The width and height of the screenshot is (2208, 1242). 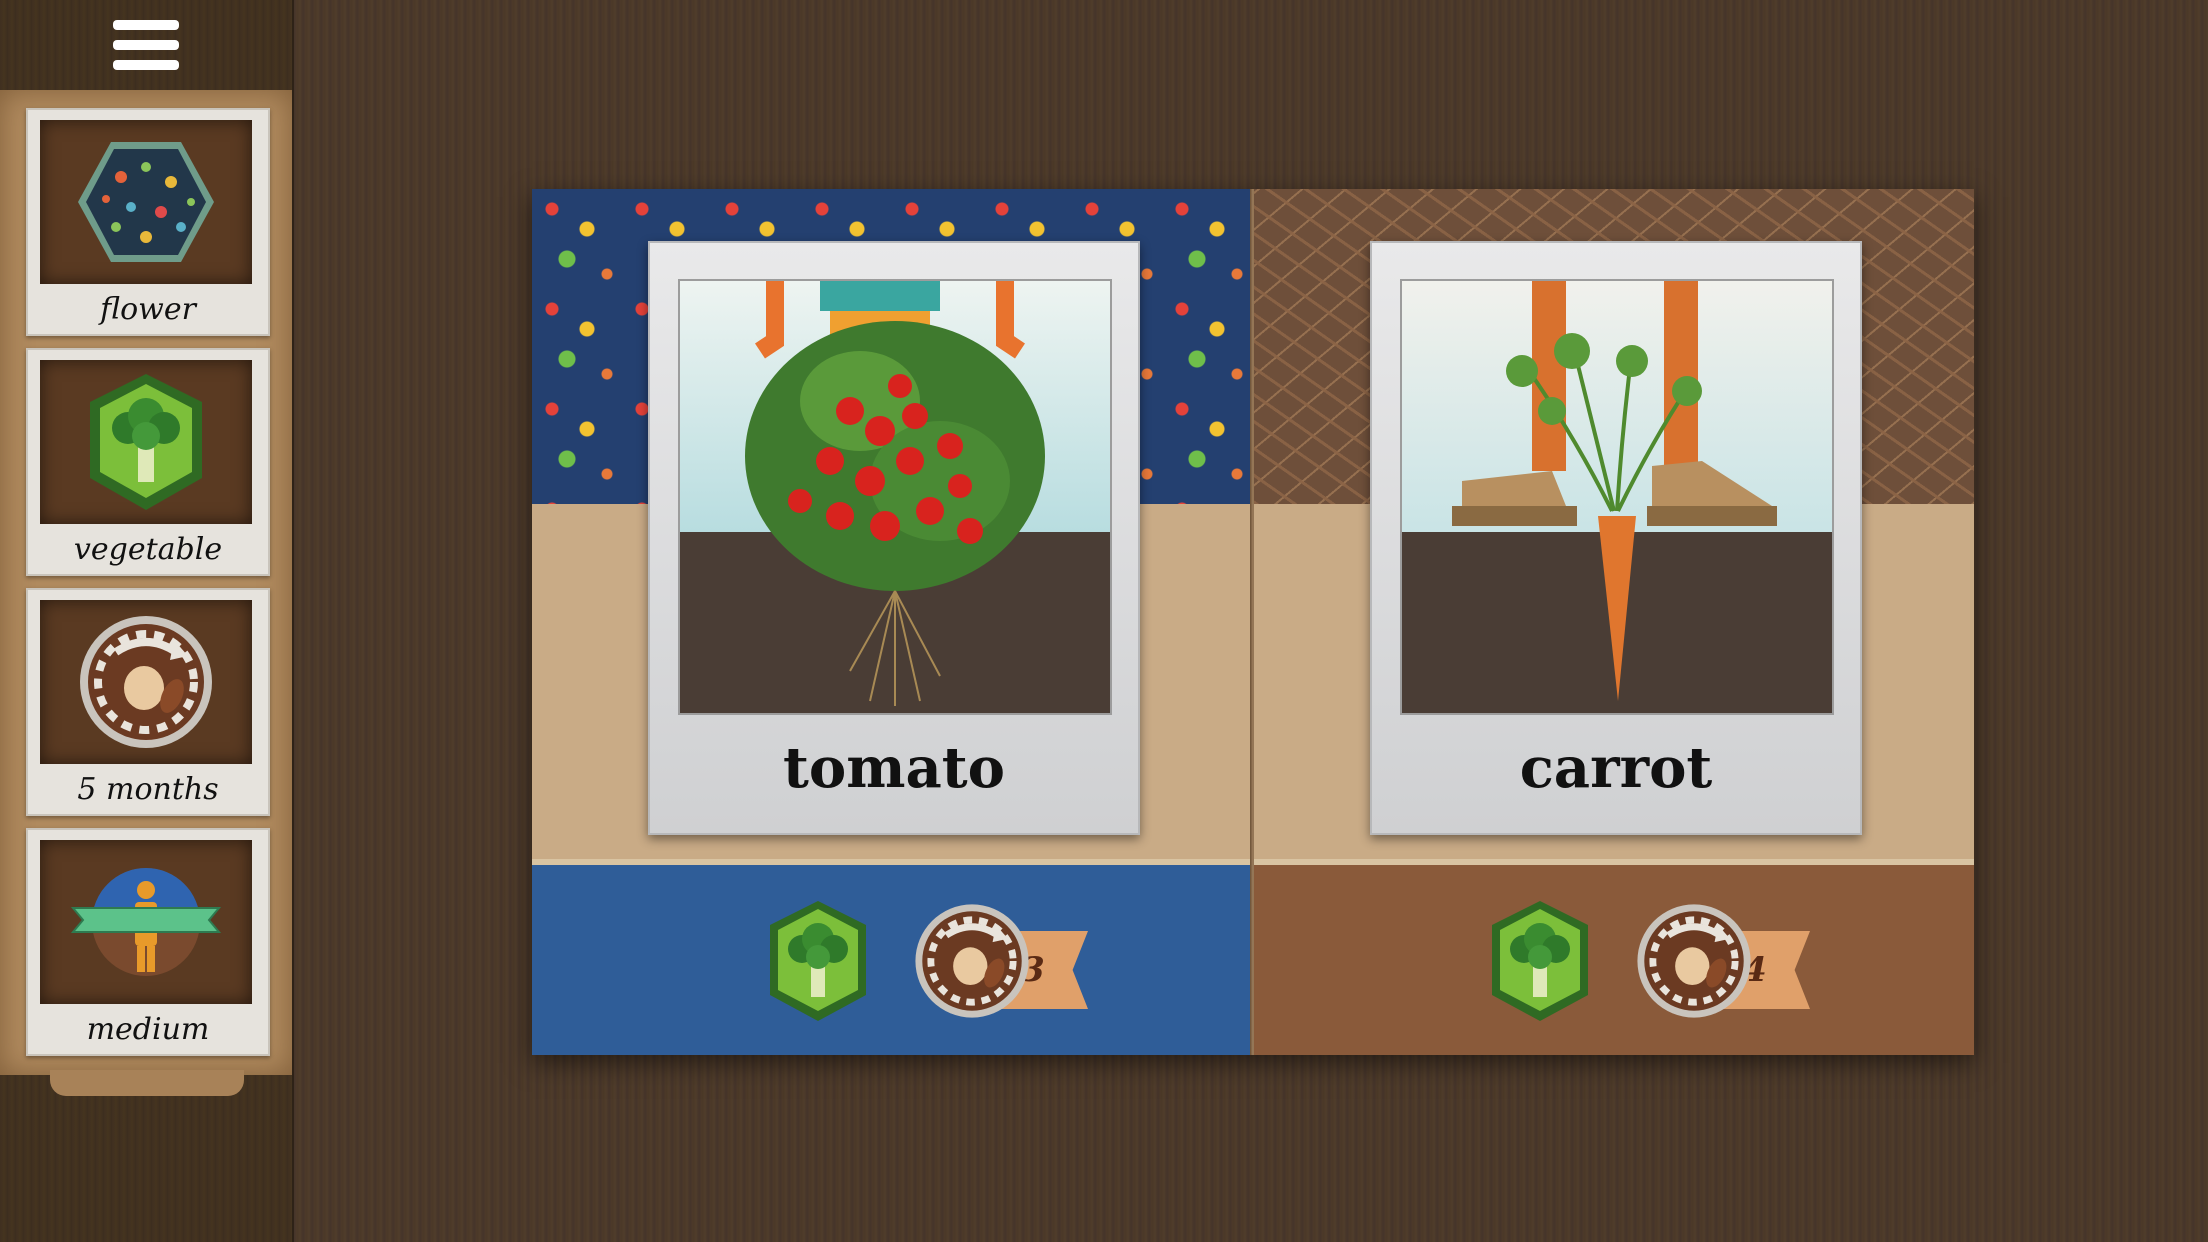 What do you see at coordinates (894, 768) in the screenshot?
I see `card-title: tomato` at bounding box center [894, 768].